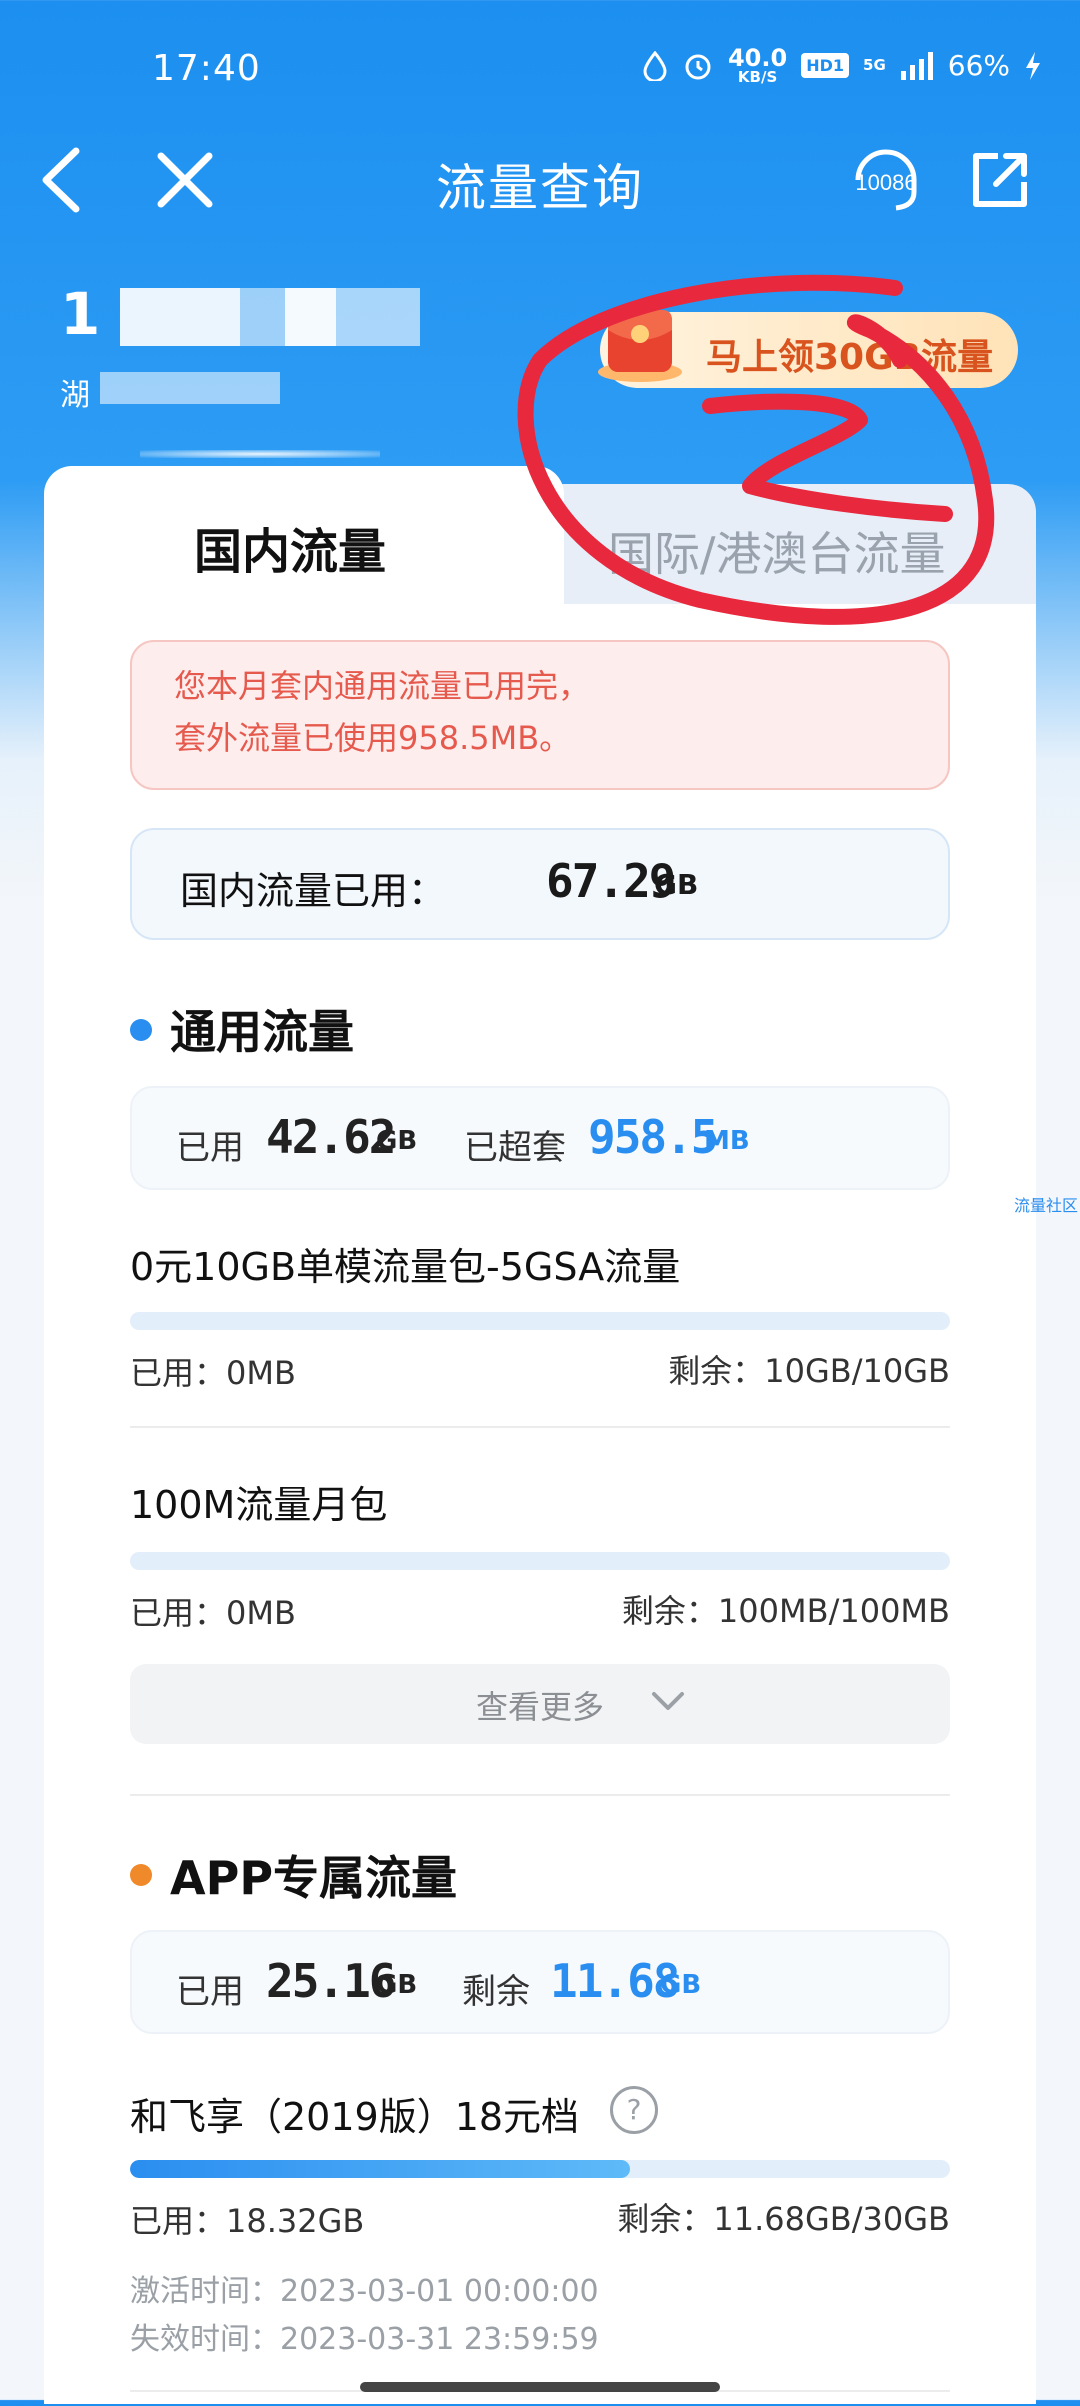 The height and width of the screenshot is (2406, 1080). Describe the element at coordinates (757, 65) in the screenshot. I see `net-speed: 40.0 KB/S` at that location.